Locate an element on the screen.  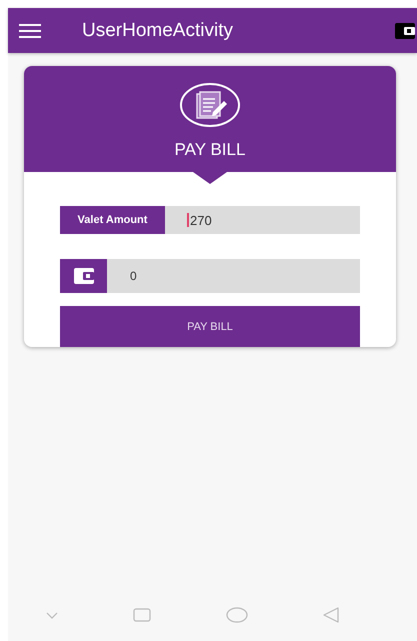
wallet-field: 0 is located at coordinates (210, 276).